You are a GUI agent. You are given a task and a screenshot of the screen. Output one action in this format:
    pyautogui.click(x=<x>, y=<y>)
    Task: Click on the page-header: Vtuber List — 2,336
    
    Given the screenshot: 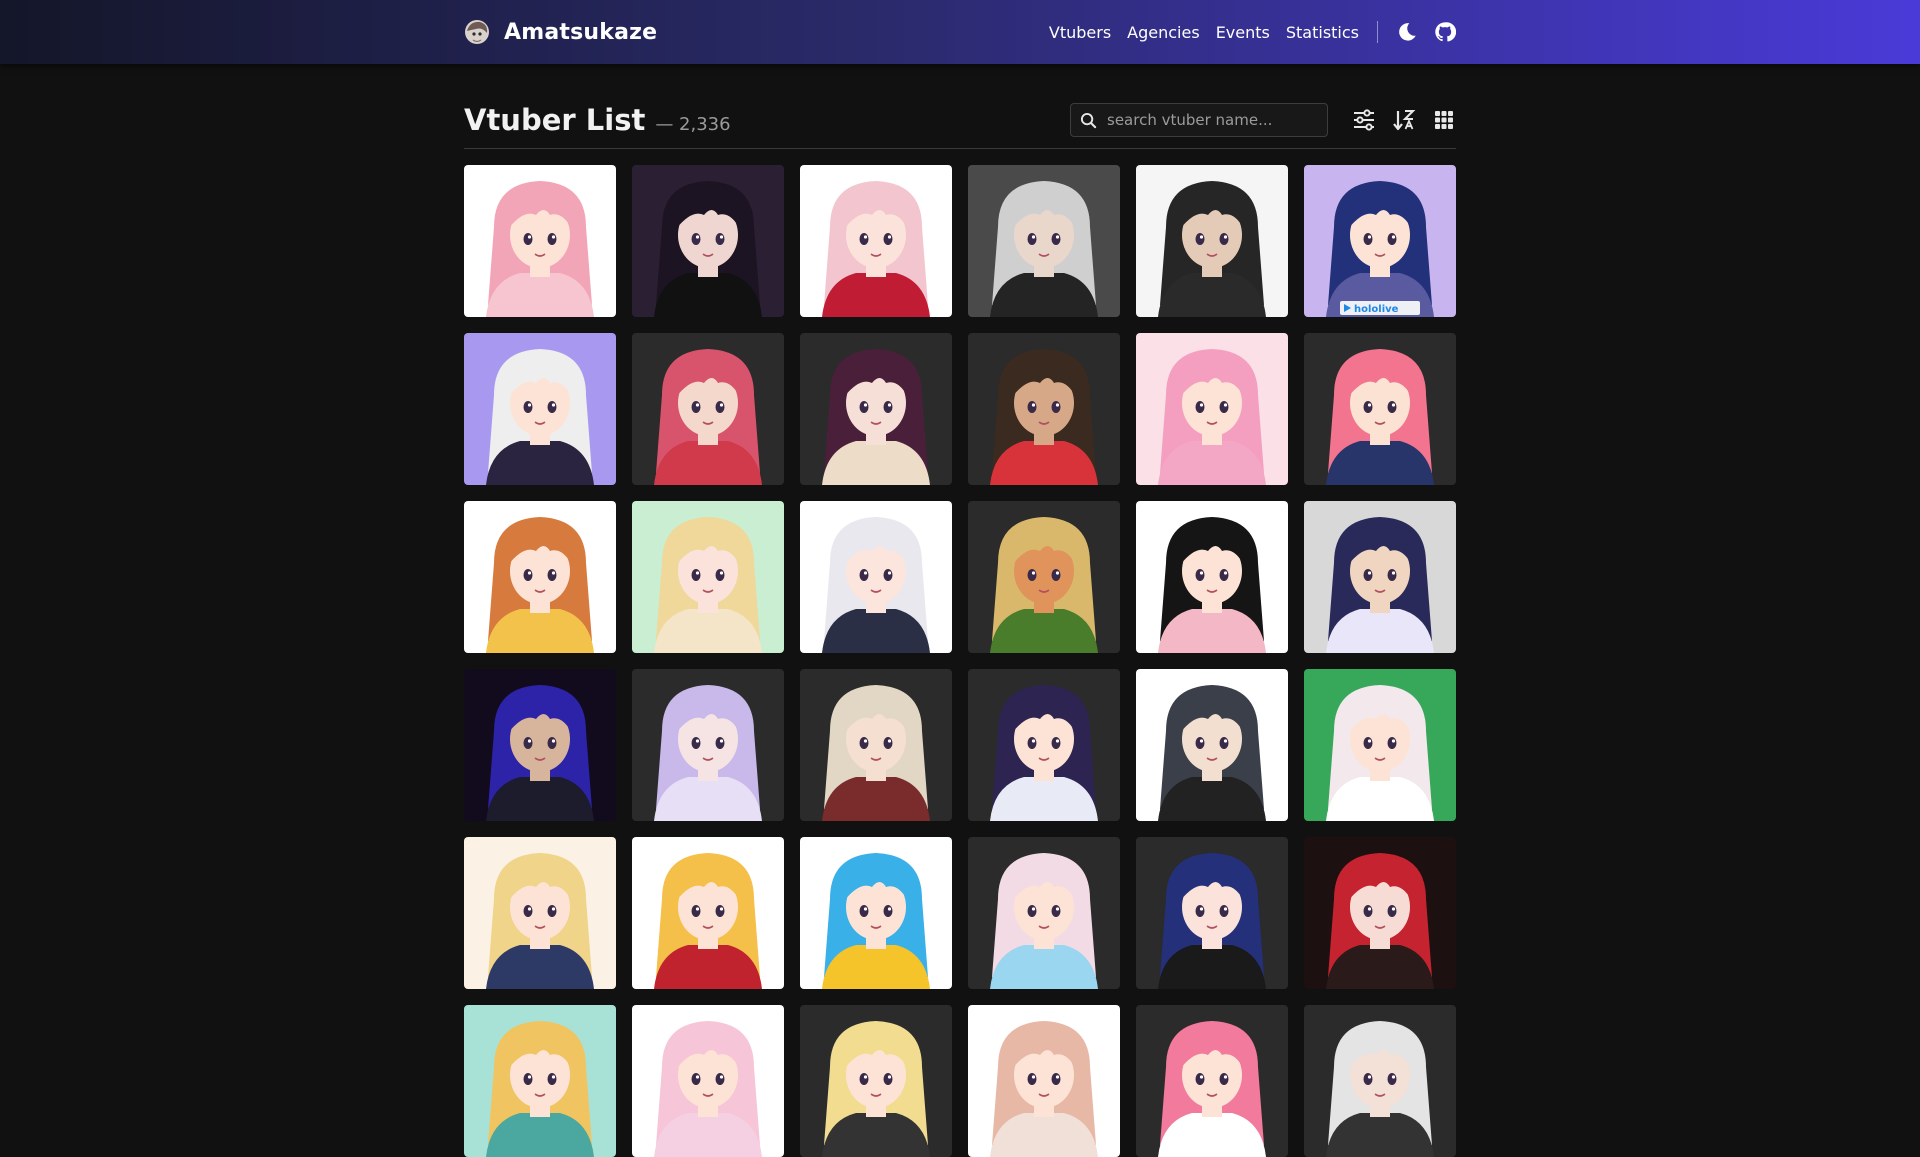 What is the action you would take?
    pyautogui.click(x=960, y=120)
    